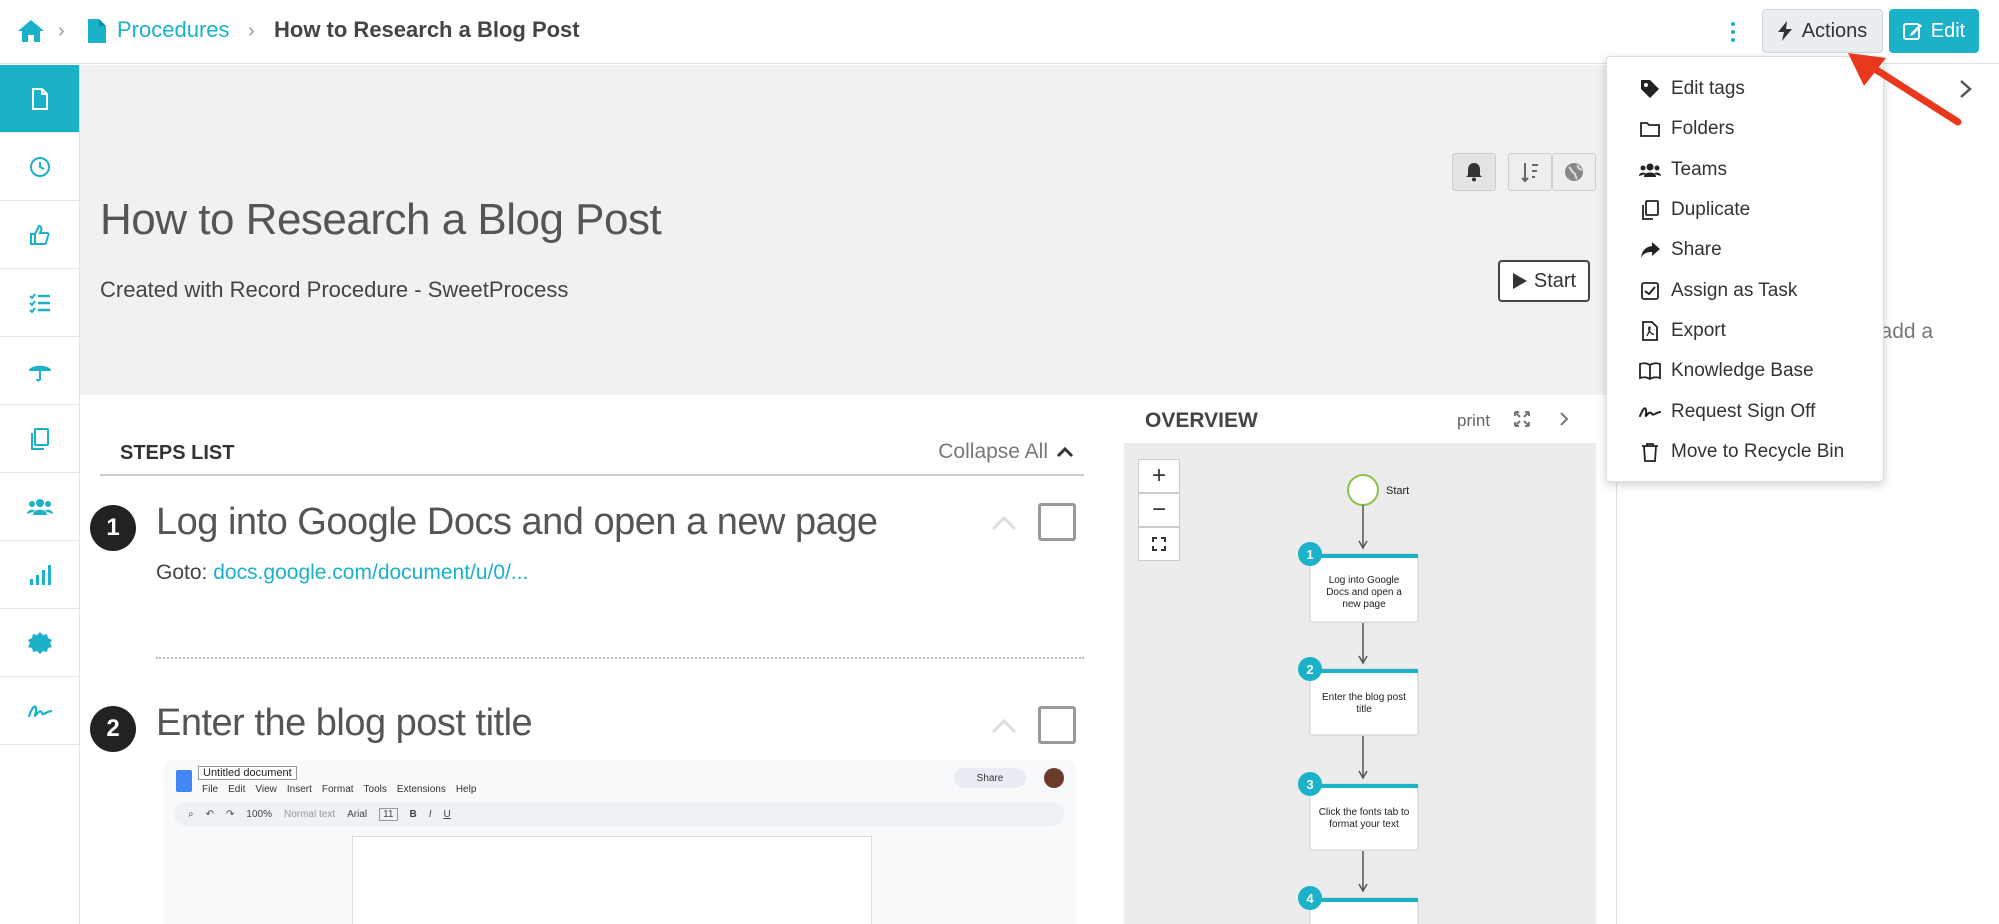  Describe the element at coordinates (210, 789) in the screenshot. I see `gdoc-menu-item: File` at that location.